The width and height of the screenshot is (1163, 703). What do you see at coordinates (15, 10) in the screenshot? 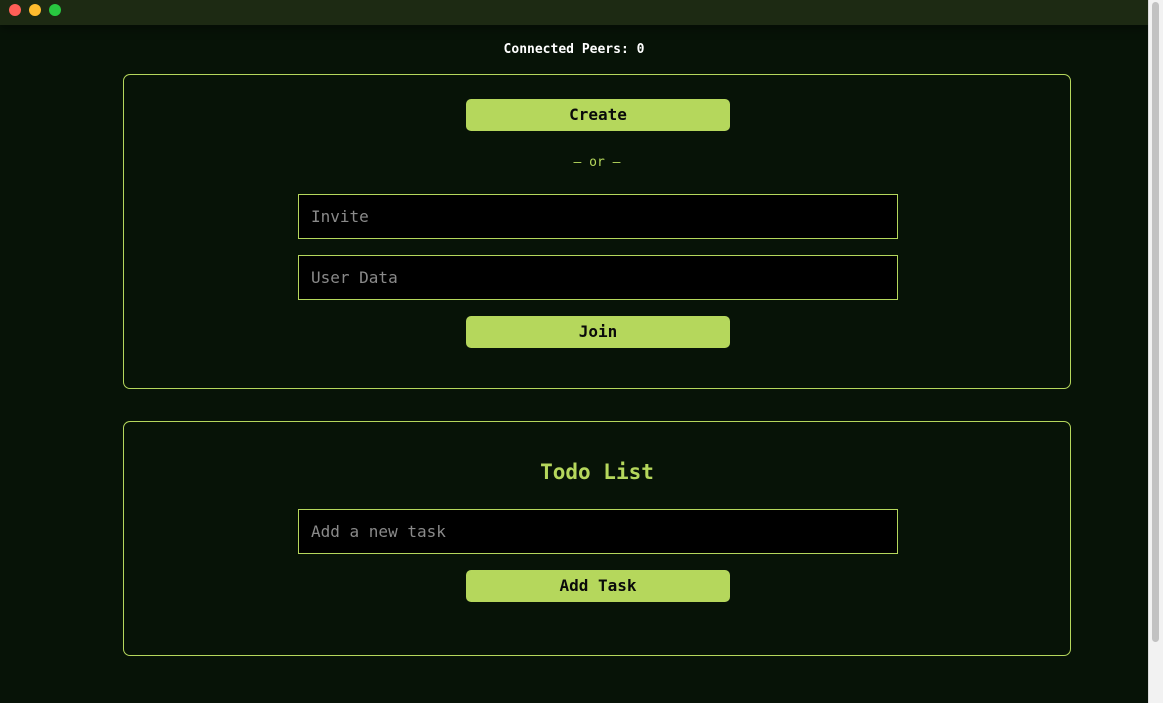
I see `close-window-icon` at bounding box center [15, 10].